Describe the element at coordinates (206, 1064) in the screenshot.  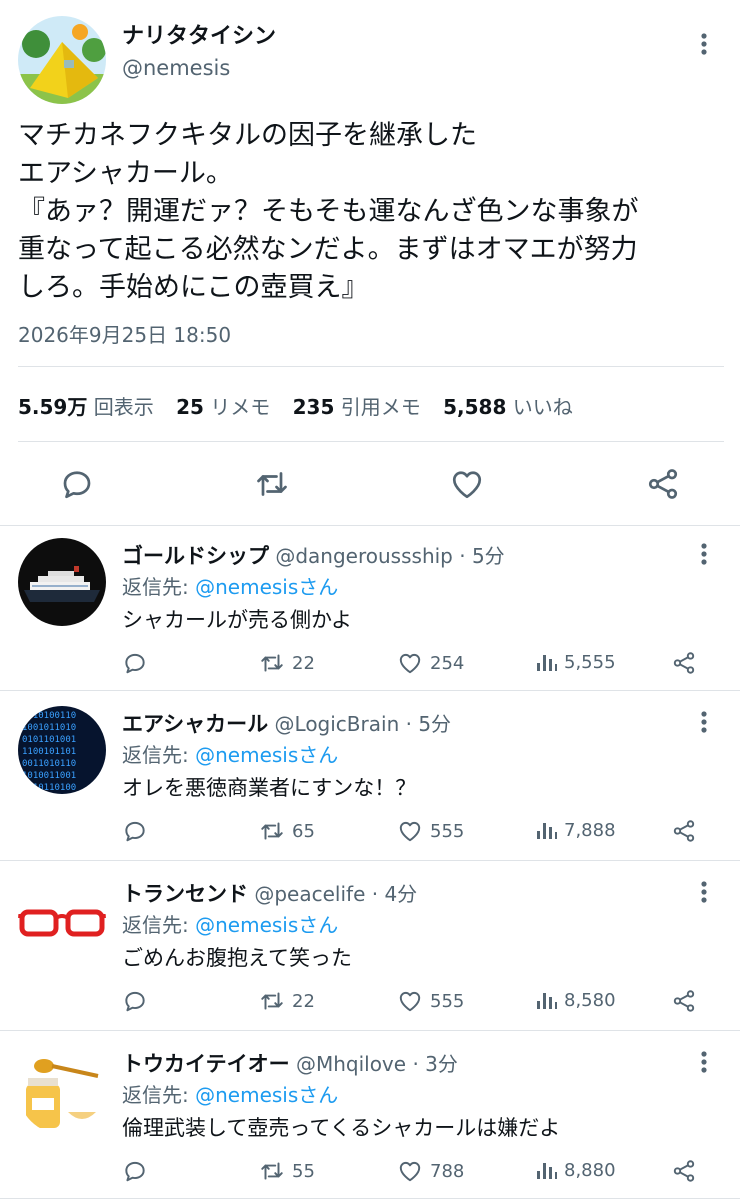
I see `display-name: トウカイテイオー` at that location.